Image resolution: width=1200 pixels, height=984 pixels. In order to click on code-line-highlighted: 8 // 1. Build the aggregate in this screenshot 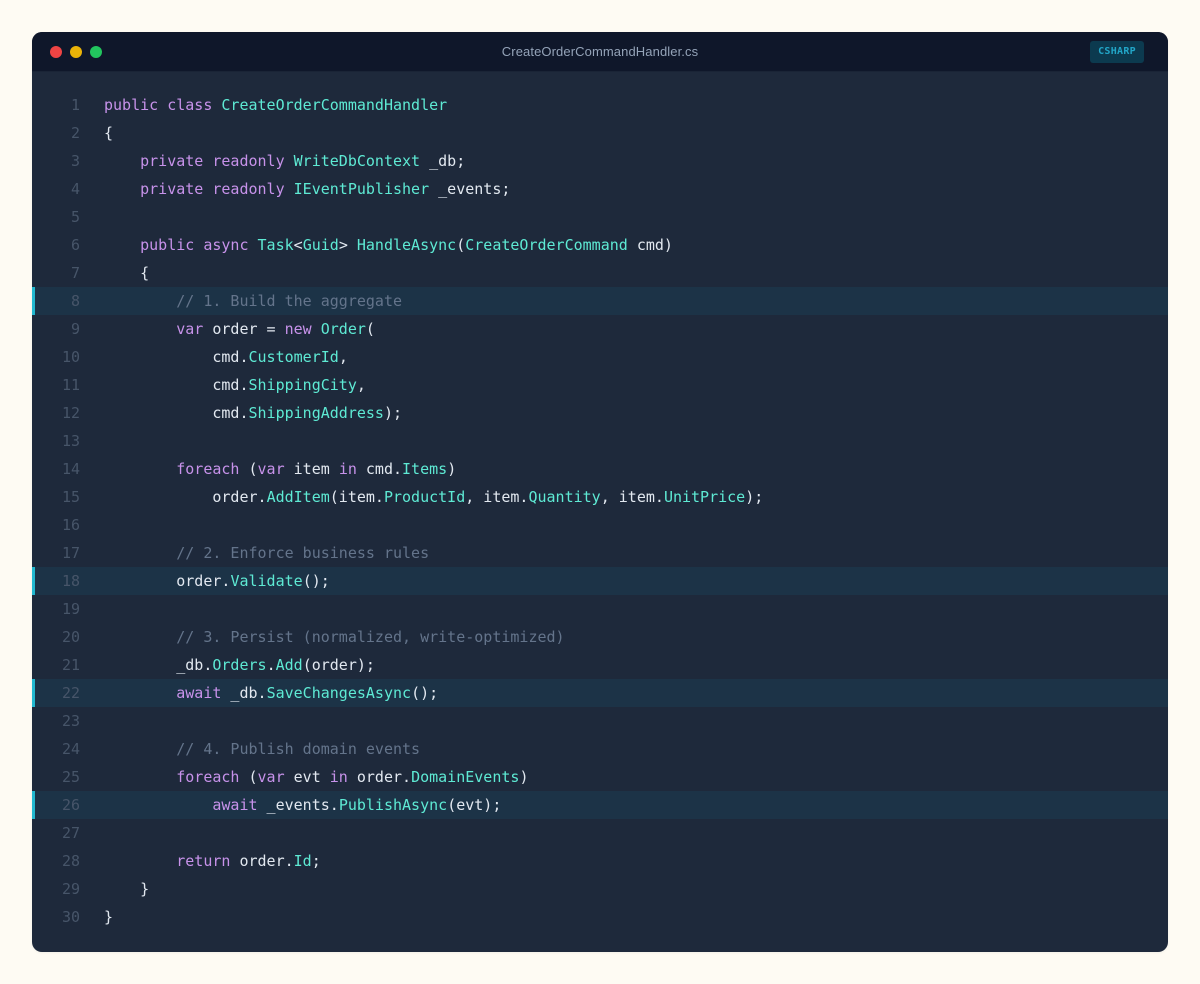, I will do `click(600, 301)`.